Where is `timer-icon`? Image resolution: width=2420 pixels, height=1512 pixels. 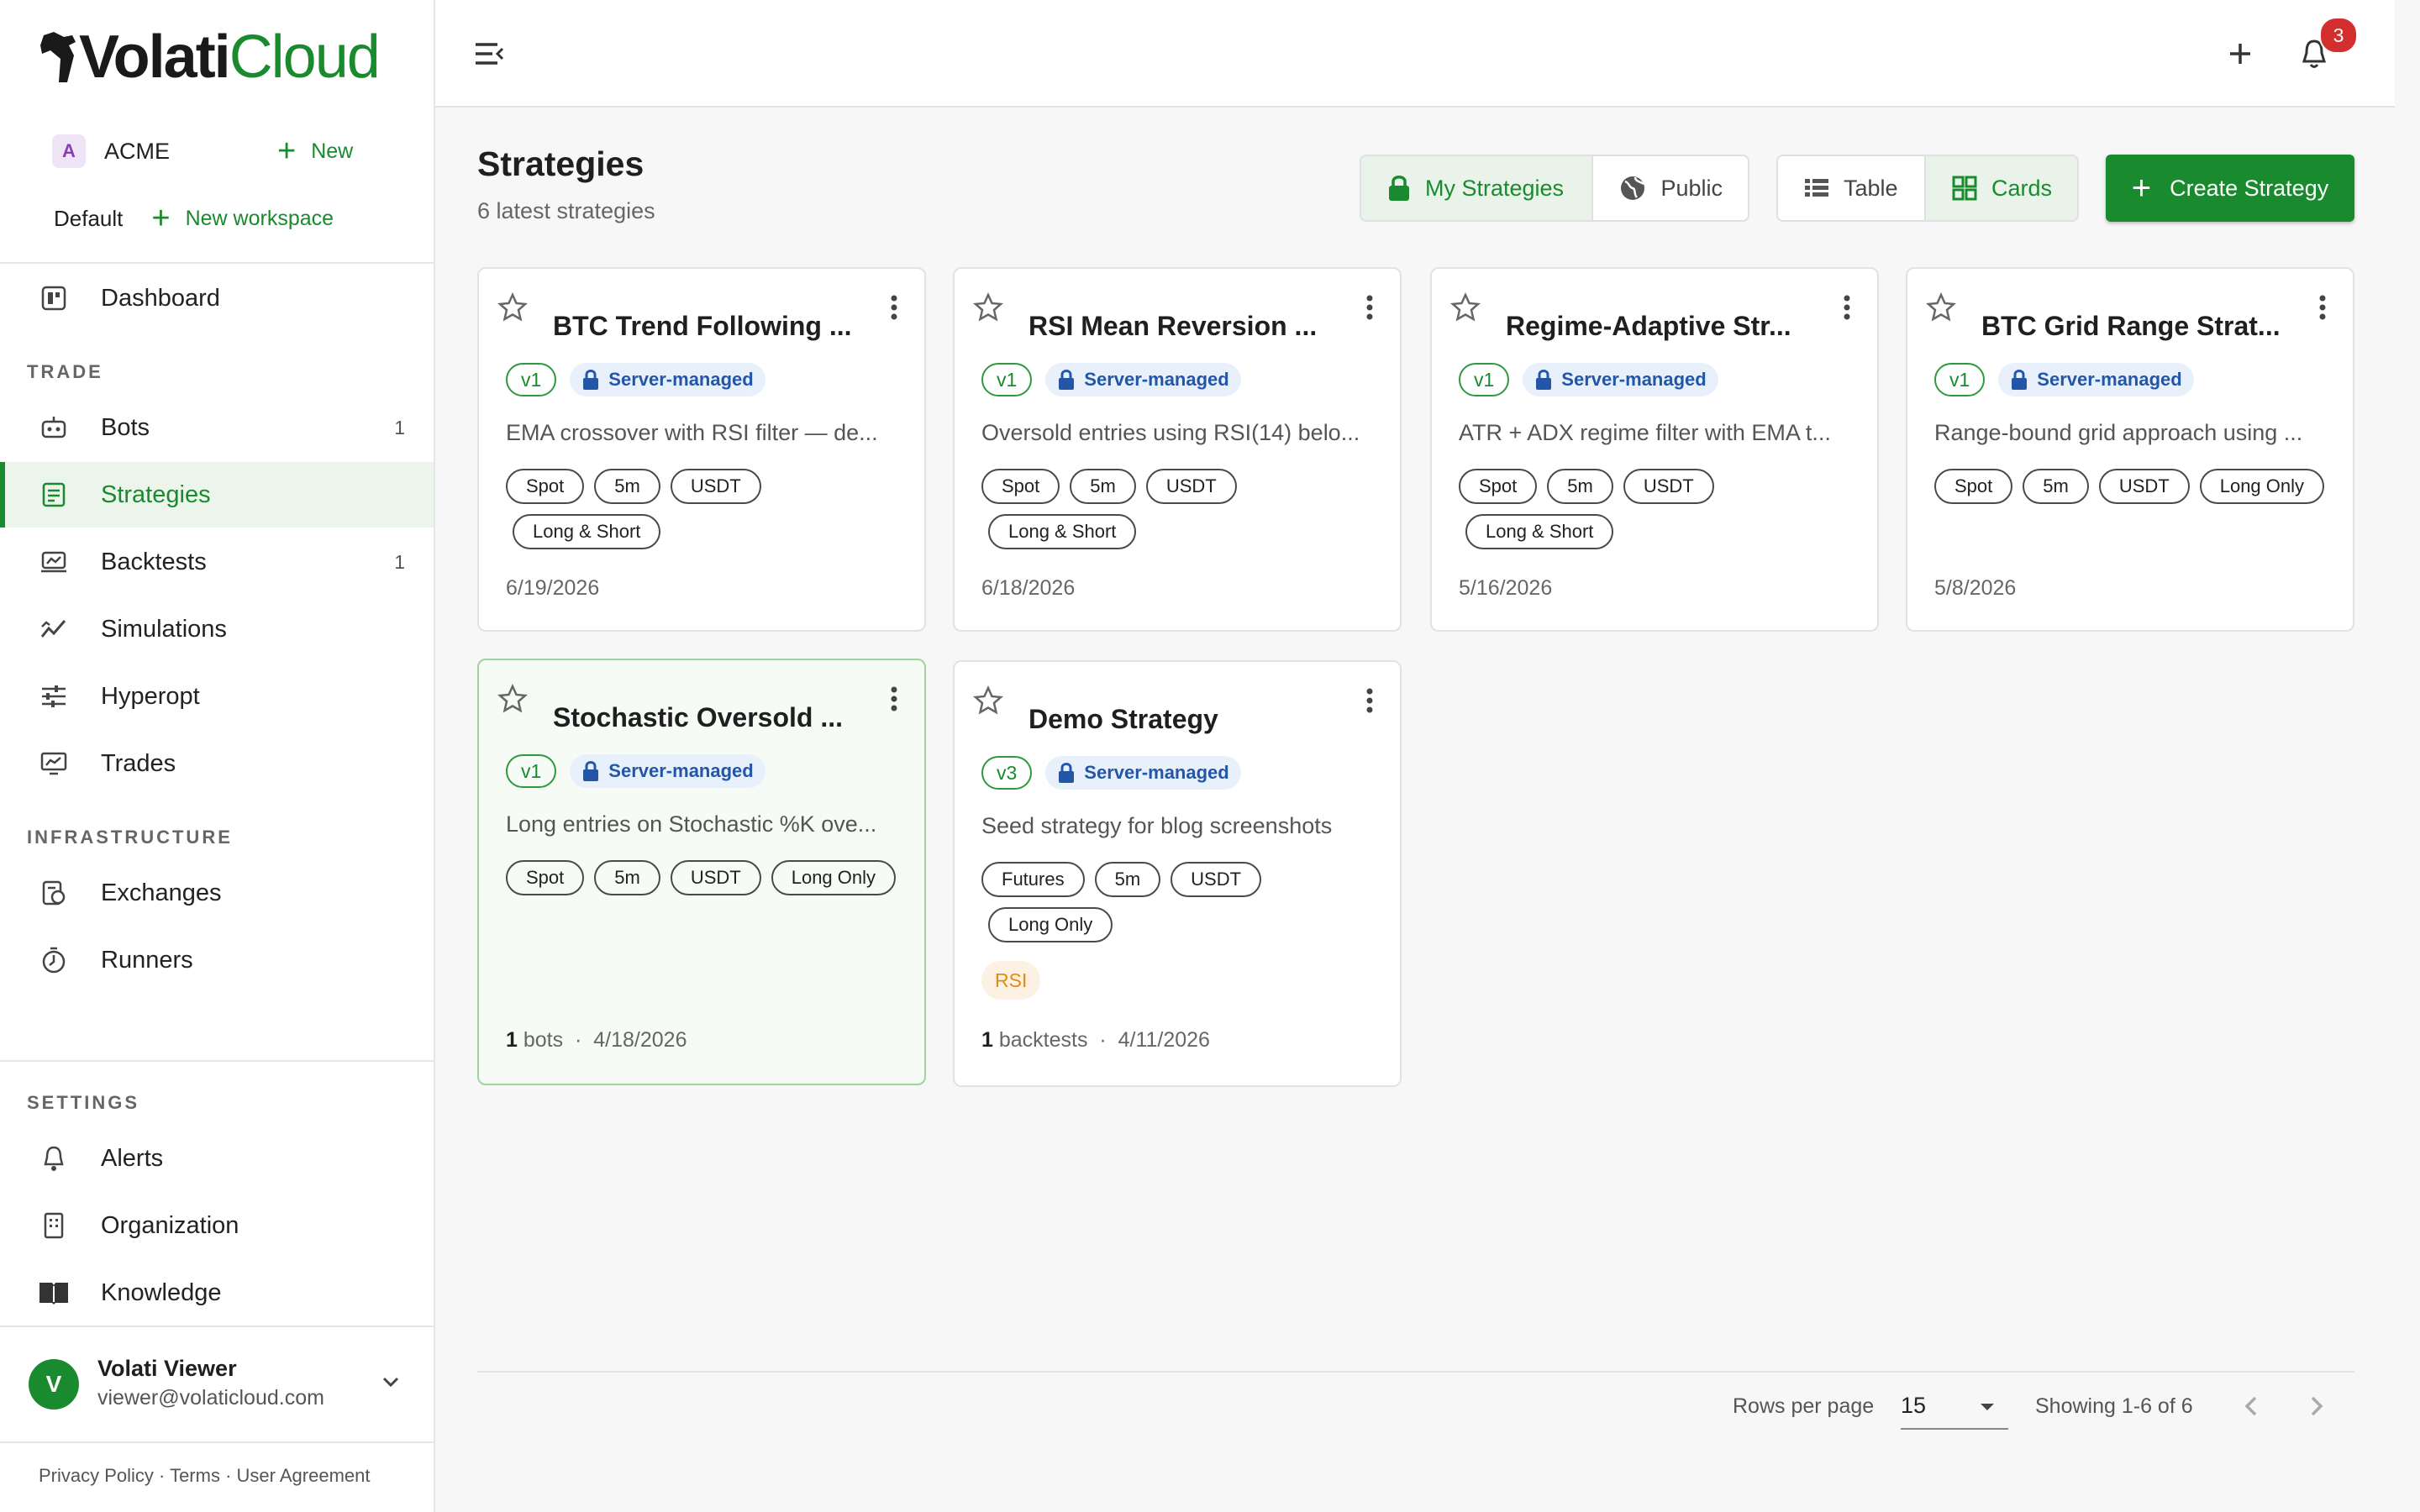
timer-icon is located at coordinates (54, 960).